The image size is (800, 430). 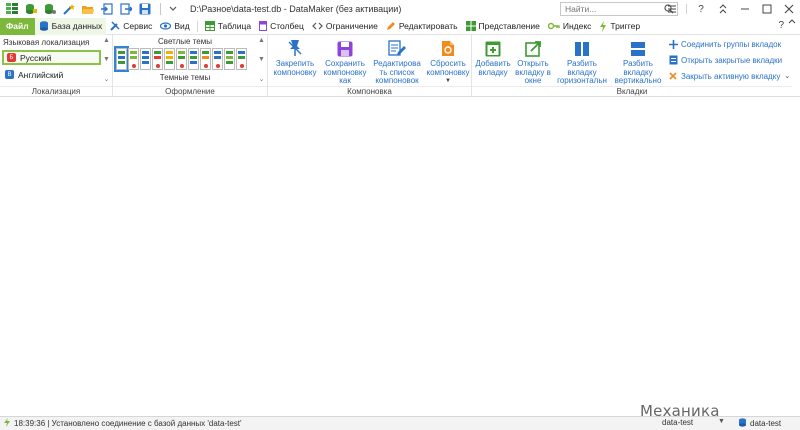 I want to click on database-selector: data-test, so click(x=677, y=422).